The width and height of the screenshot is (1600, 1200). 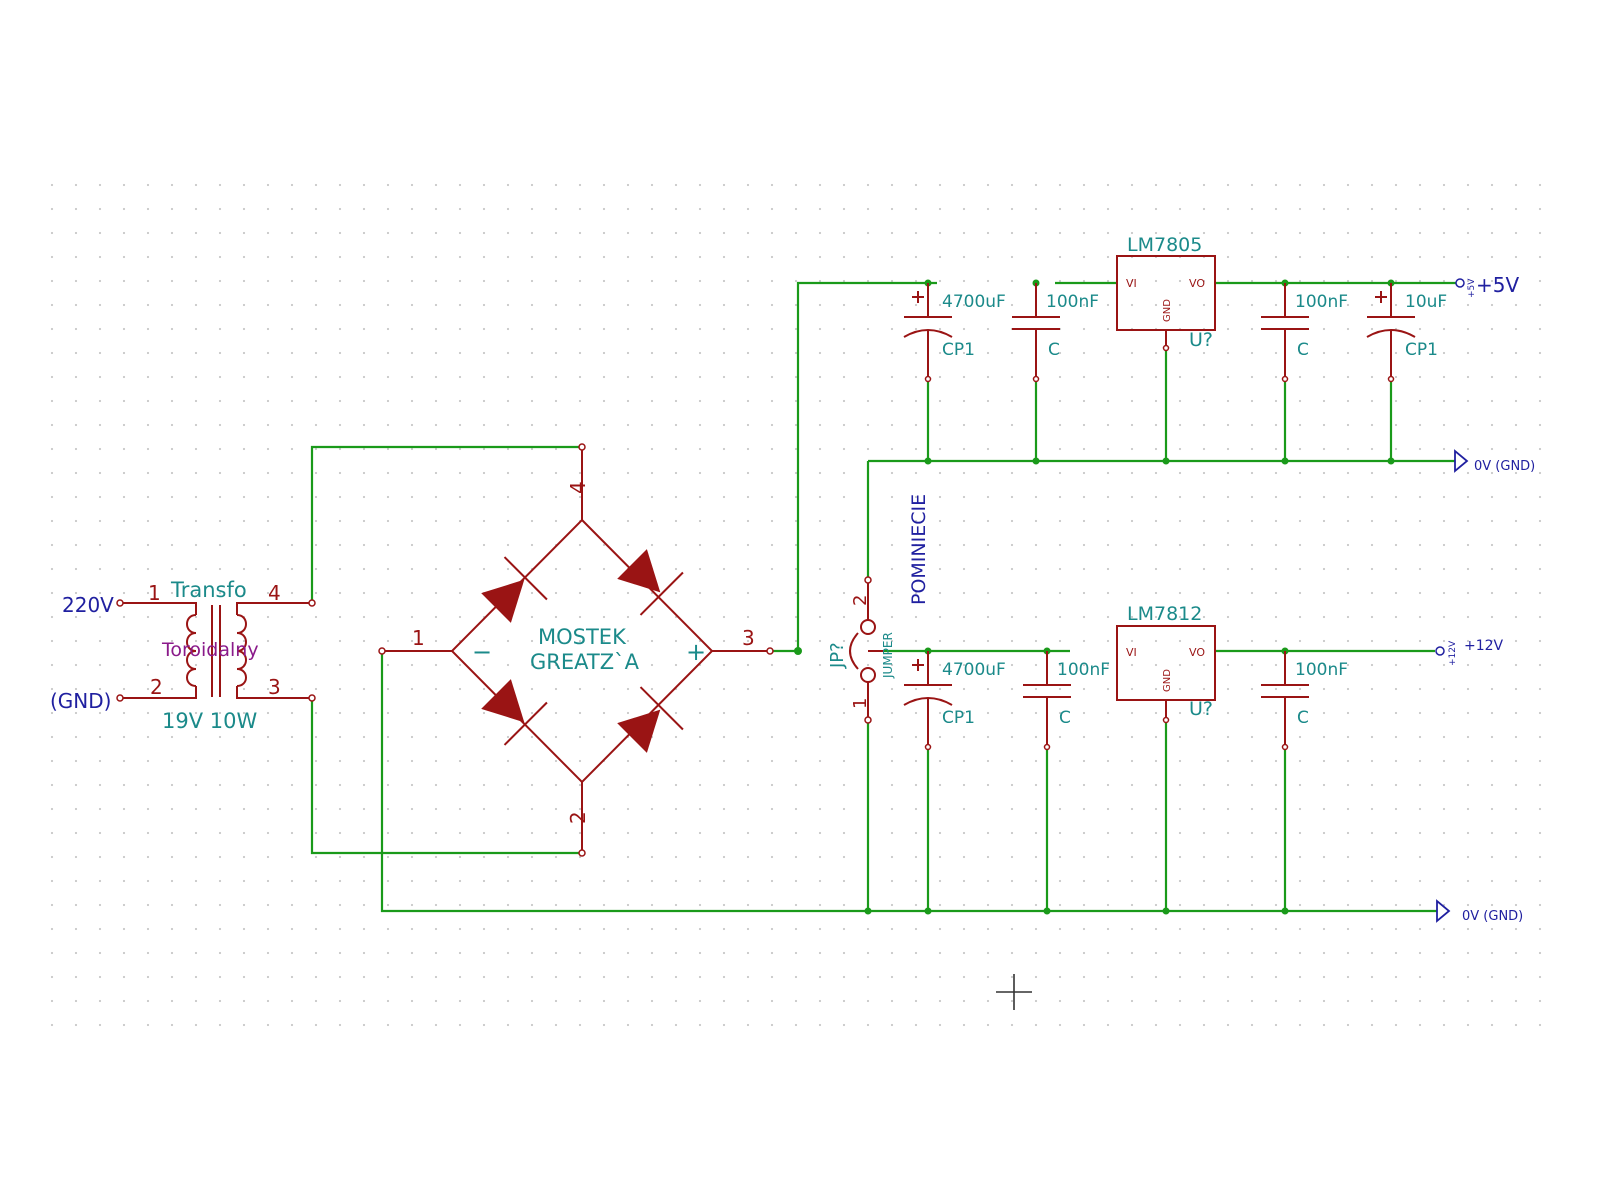 What do you see at coordinates (1197, 283) in the screenshot?
I see `lm7805-vo: VO` at bounding box center [1197, 283].